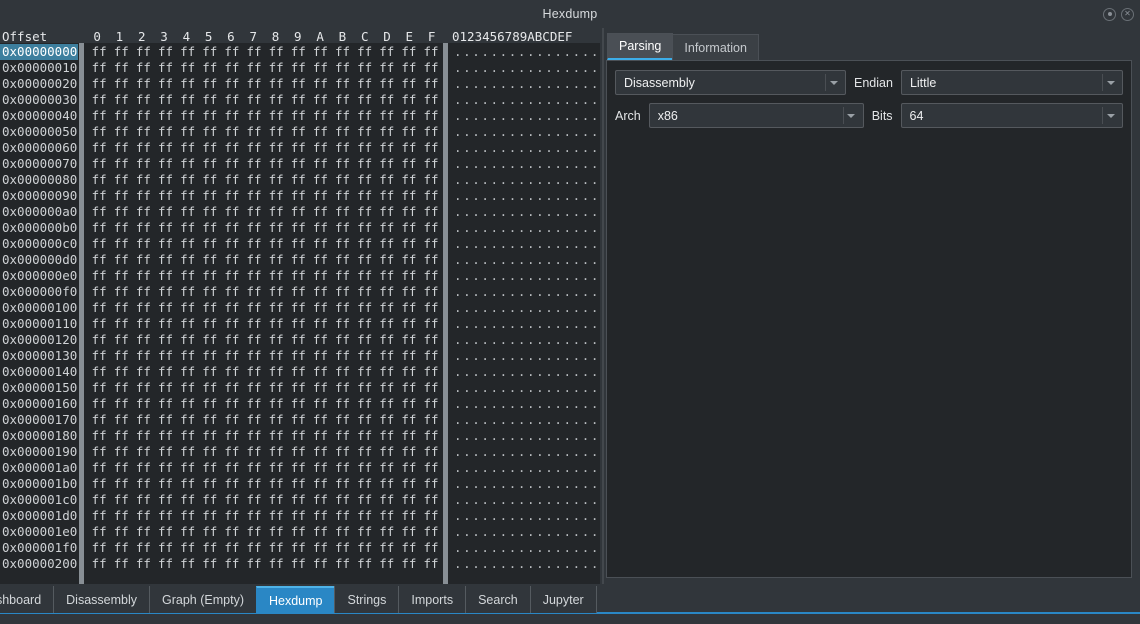  Describe the element at coordinates (39, 164) in the screenshot. I see `offset-row: 0x00000070` at that location.